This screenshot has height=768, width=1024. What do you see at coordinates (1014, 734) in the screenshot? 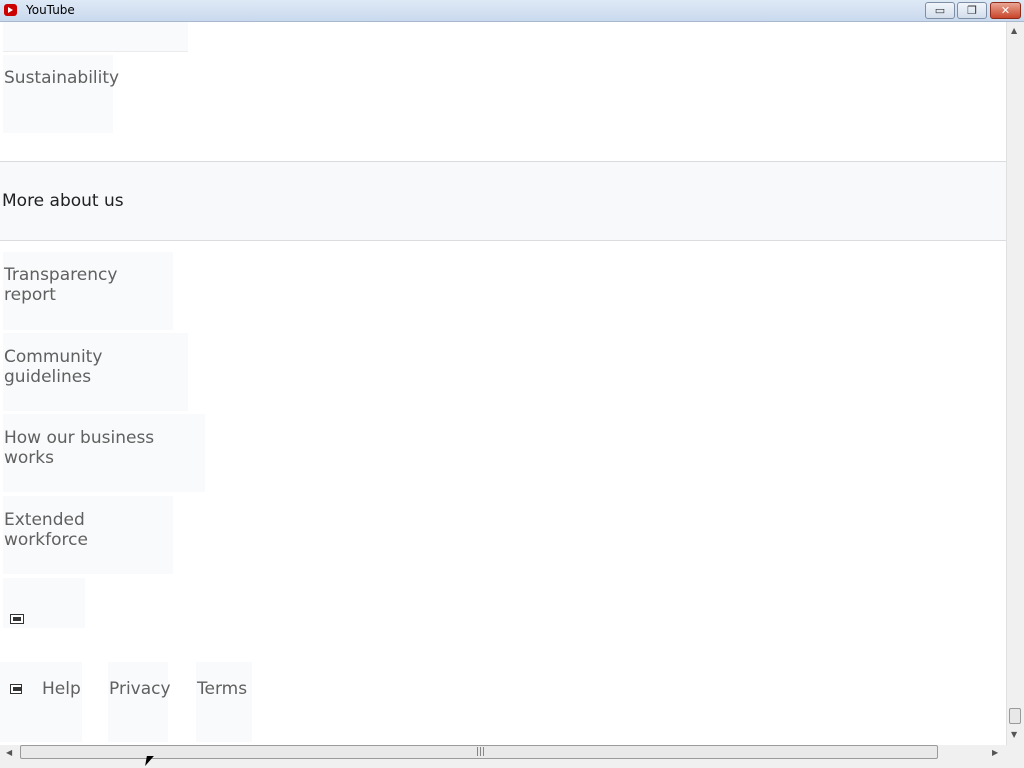
I see `scroll-down-arrow-icon: ▼` at bounding box center [1014, 734].